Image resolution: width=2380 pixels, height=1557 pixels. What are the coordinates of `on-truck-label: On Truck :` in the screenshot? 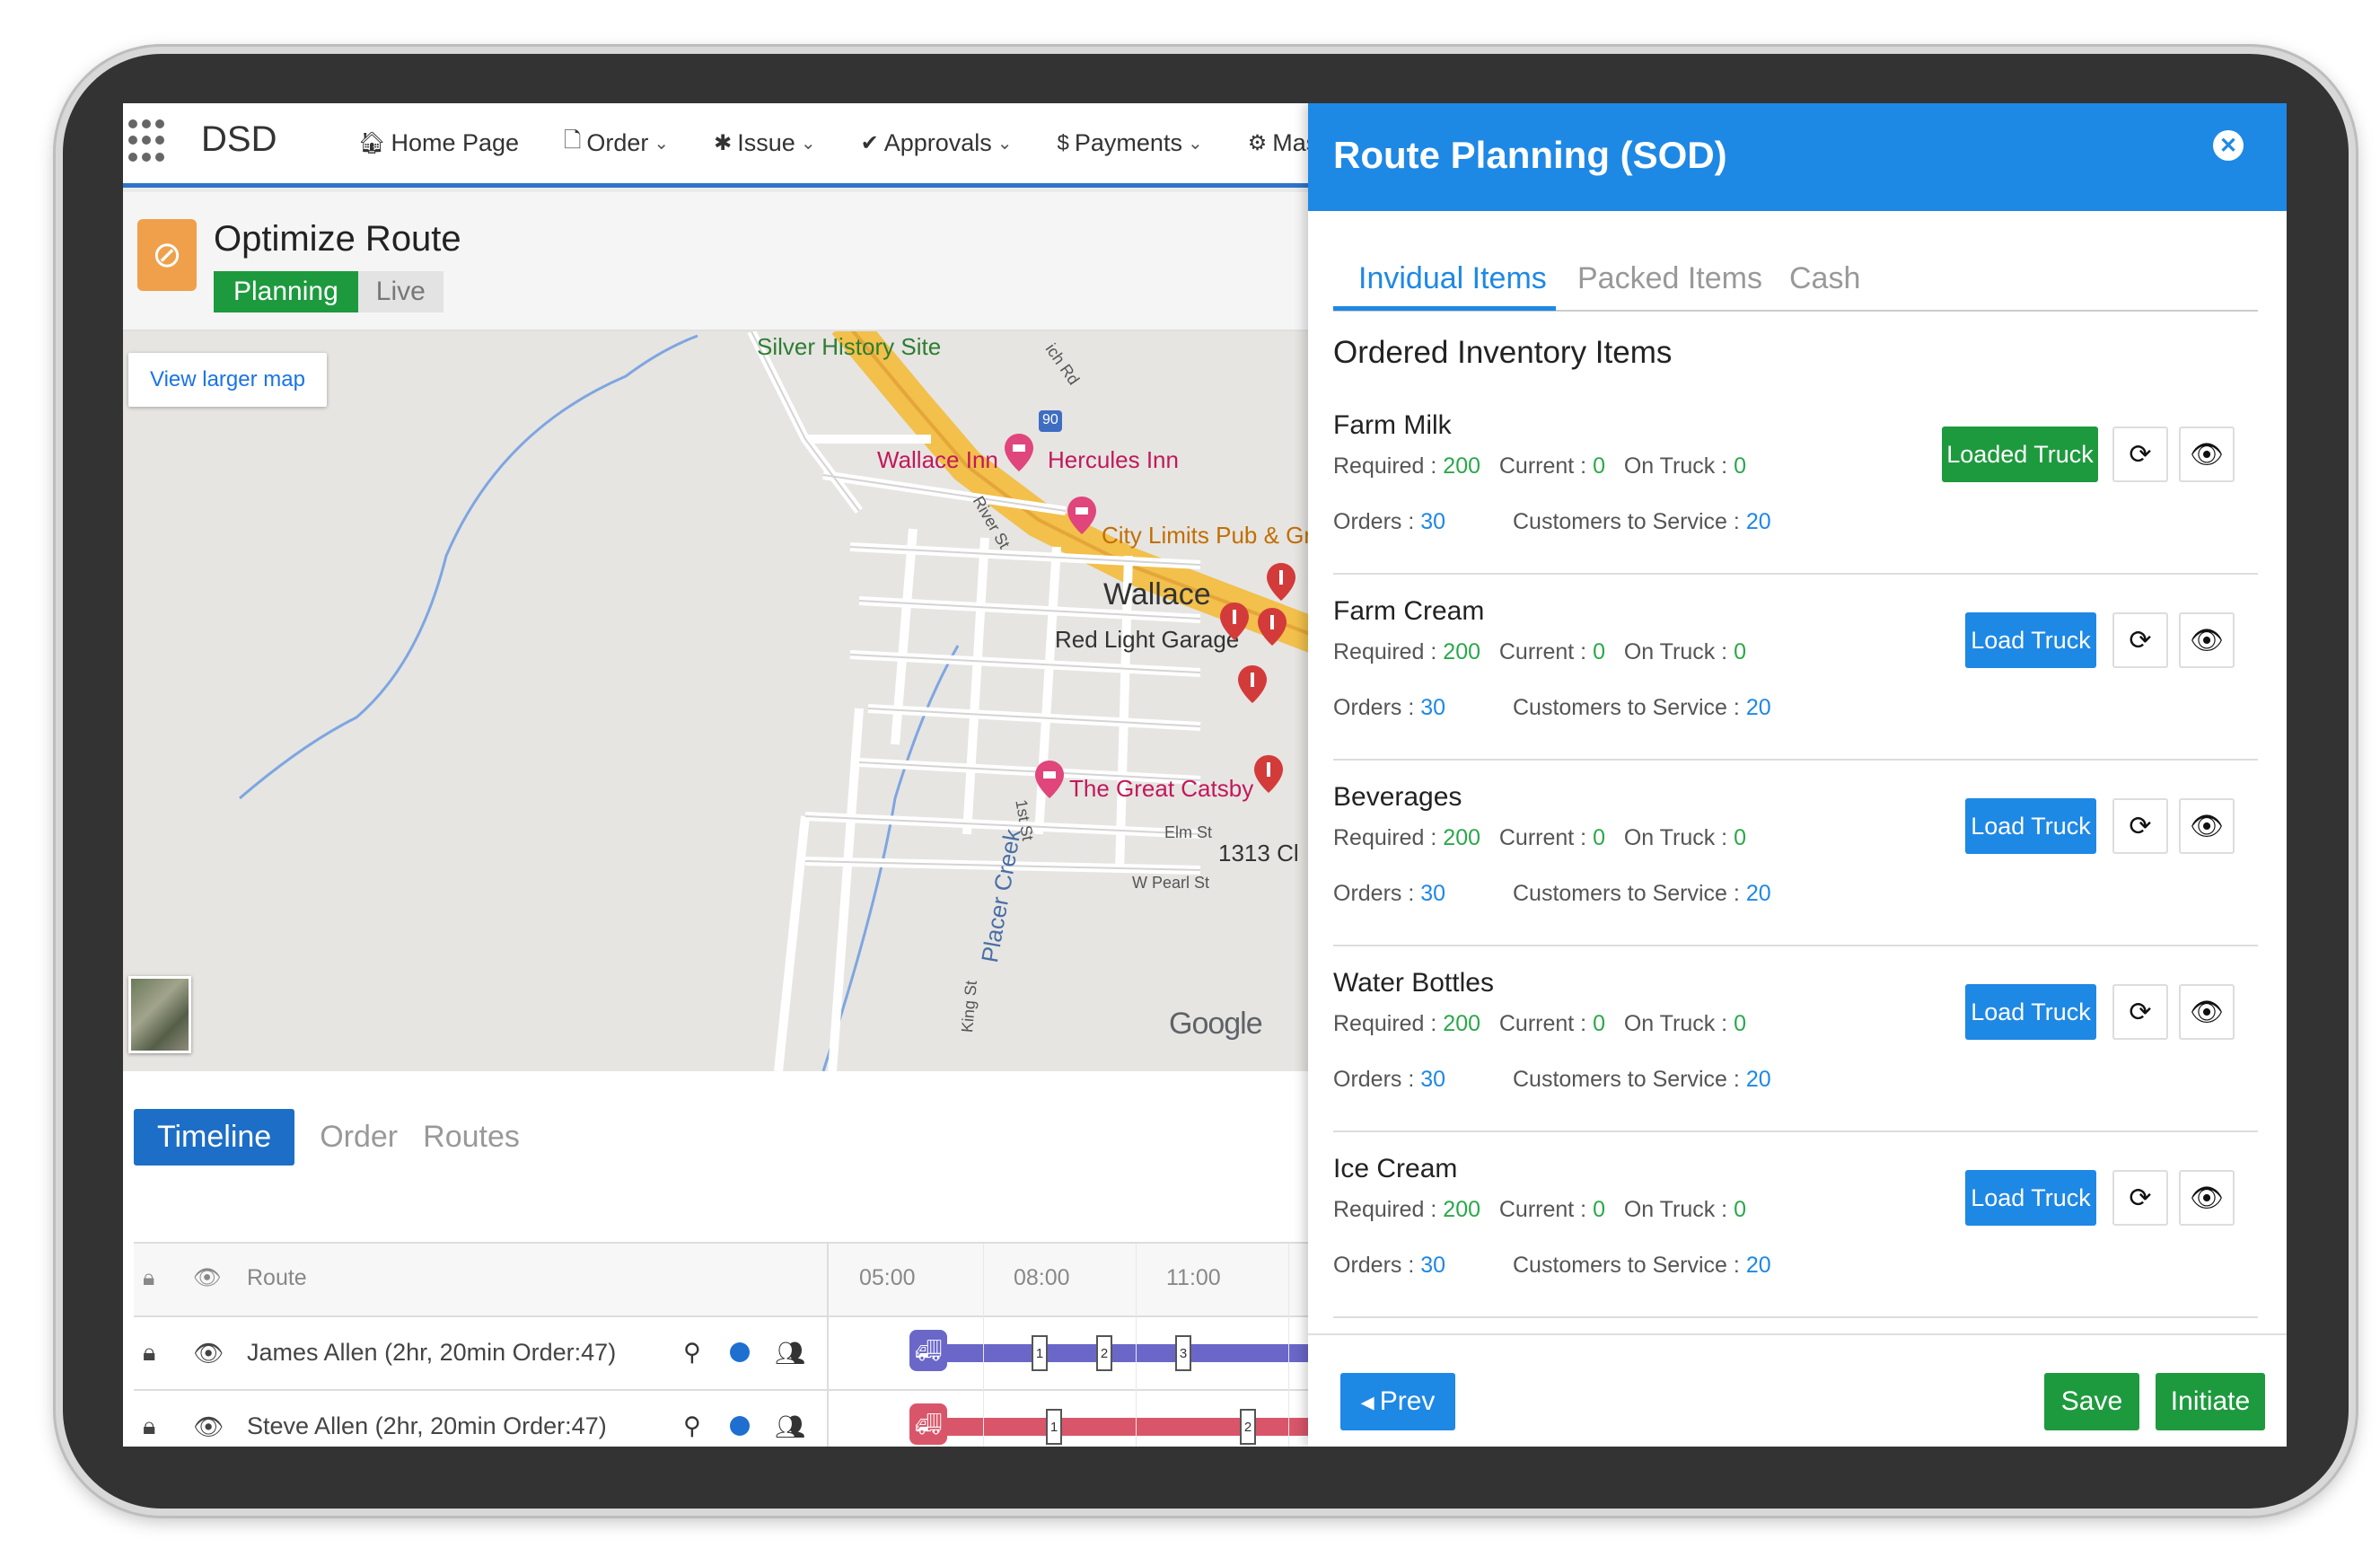 It's located at (1679, 651).